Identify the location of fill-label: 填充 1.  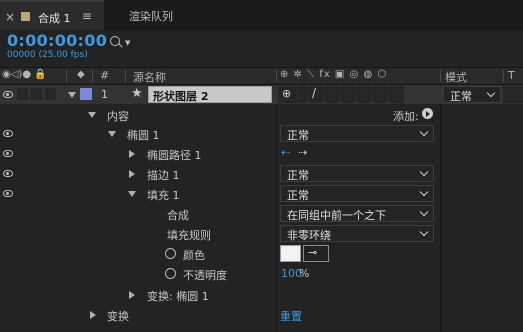
(163, 195).